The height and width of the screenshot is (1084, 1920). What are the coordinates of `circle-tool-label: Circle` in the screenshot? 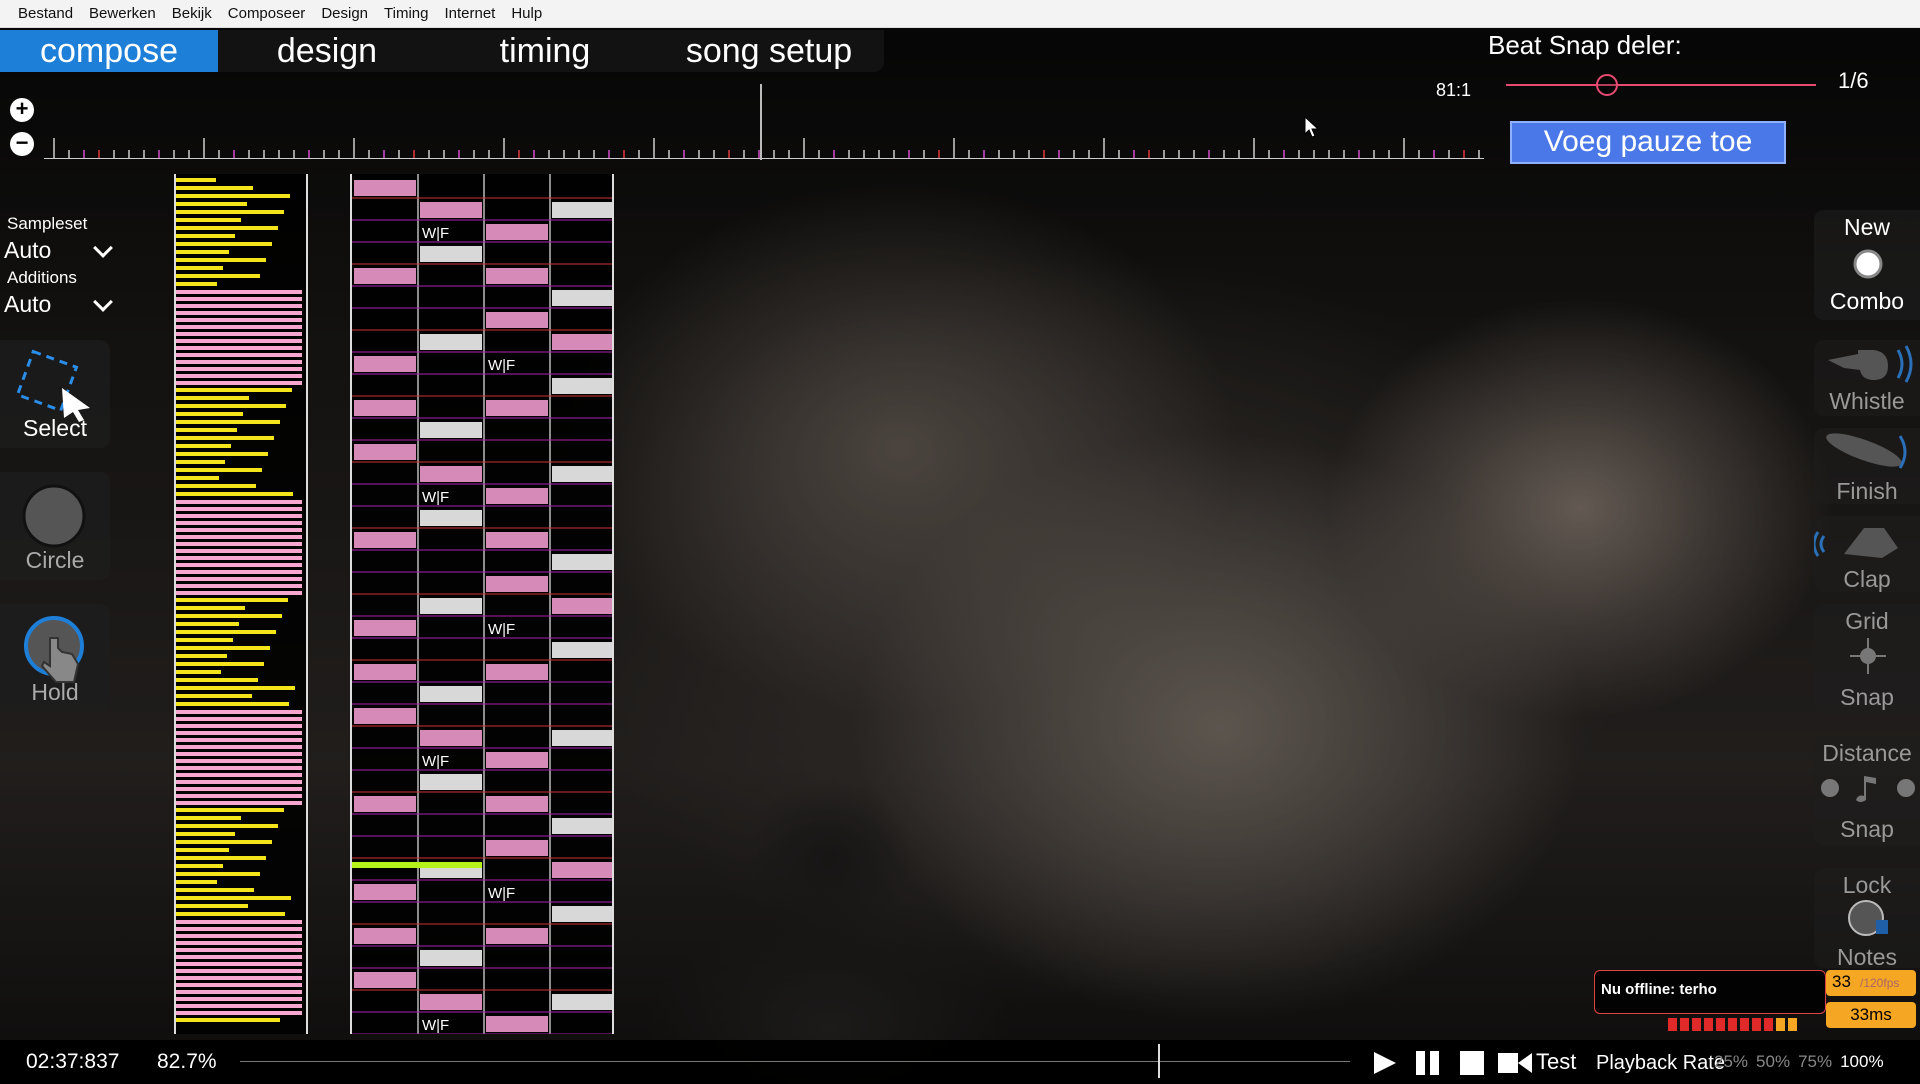 It's located at (55, 560).